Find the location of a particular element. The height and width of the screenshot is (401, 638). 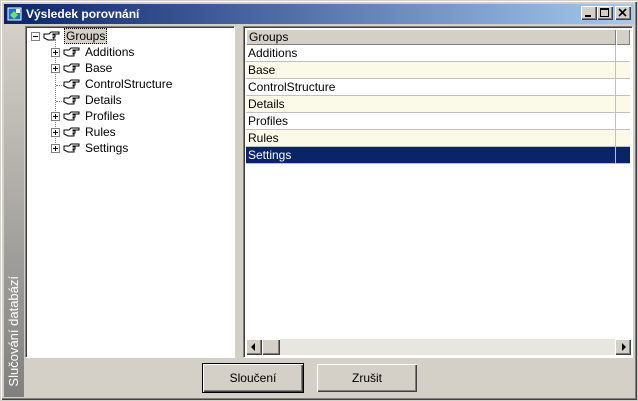

table-row-selected: Settings is located at coordinates (438, 155).